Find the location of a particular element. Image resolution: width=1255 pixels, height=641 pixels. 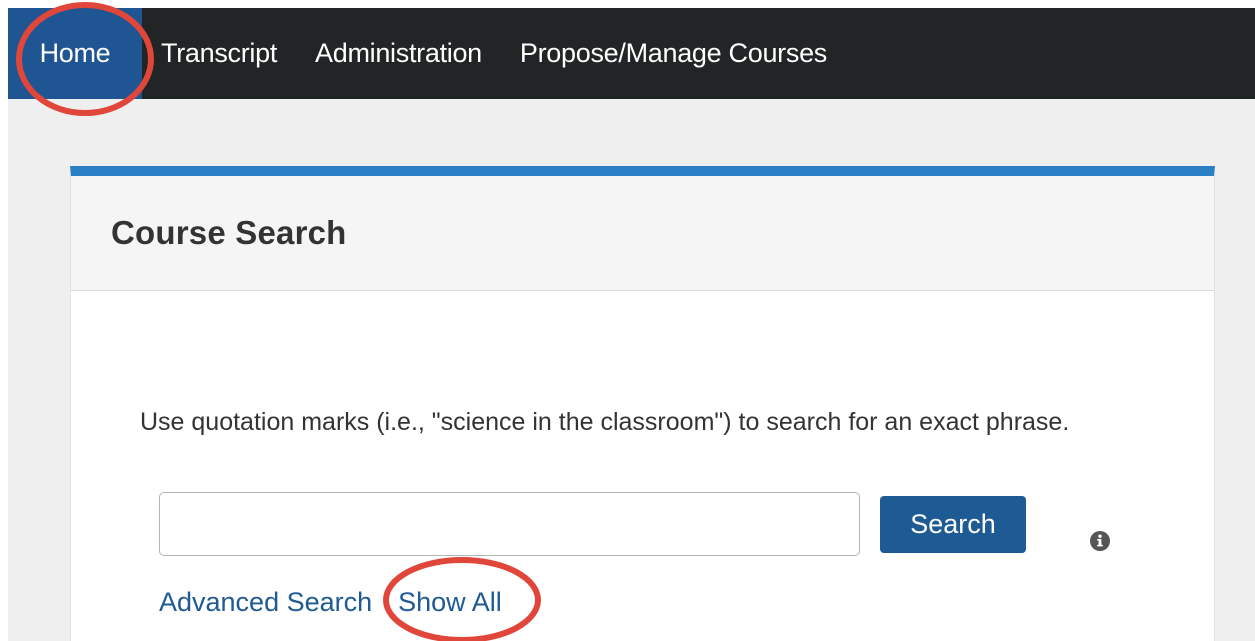

course-search-input is located at coordinates (509, 524).